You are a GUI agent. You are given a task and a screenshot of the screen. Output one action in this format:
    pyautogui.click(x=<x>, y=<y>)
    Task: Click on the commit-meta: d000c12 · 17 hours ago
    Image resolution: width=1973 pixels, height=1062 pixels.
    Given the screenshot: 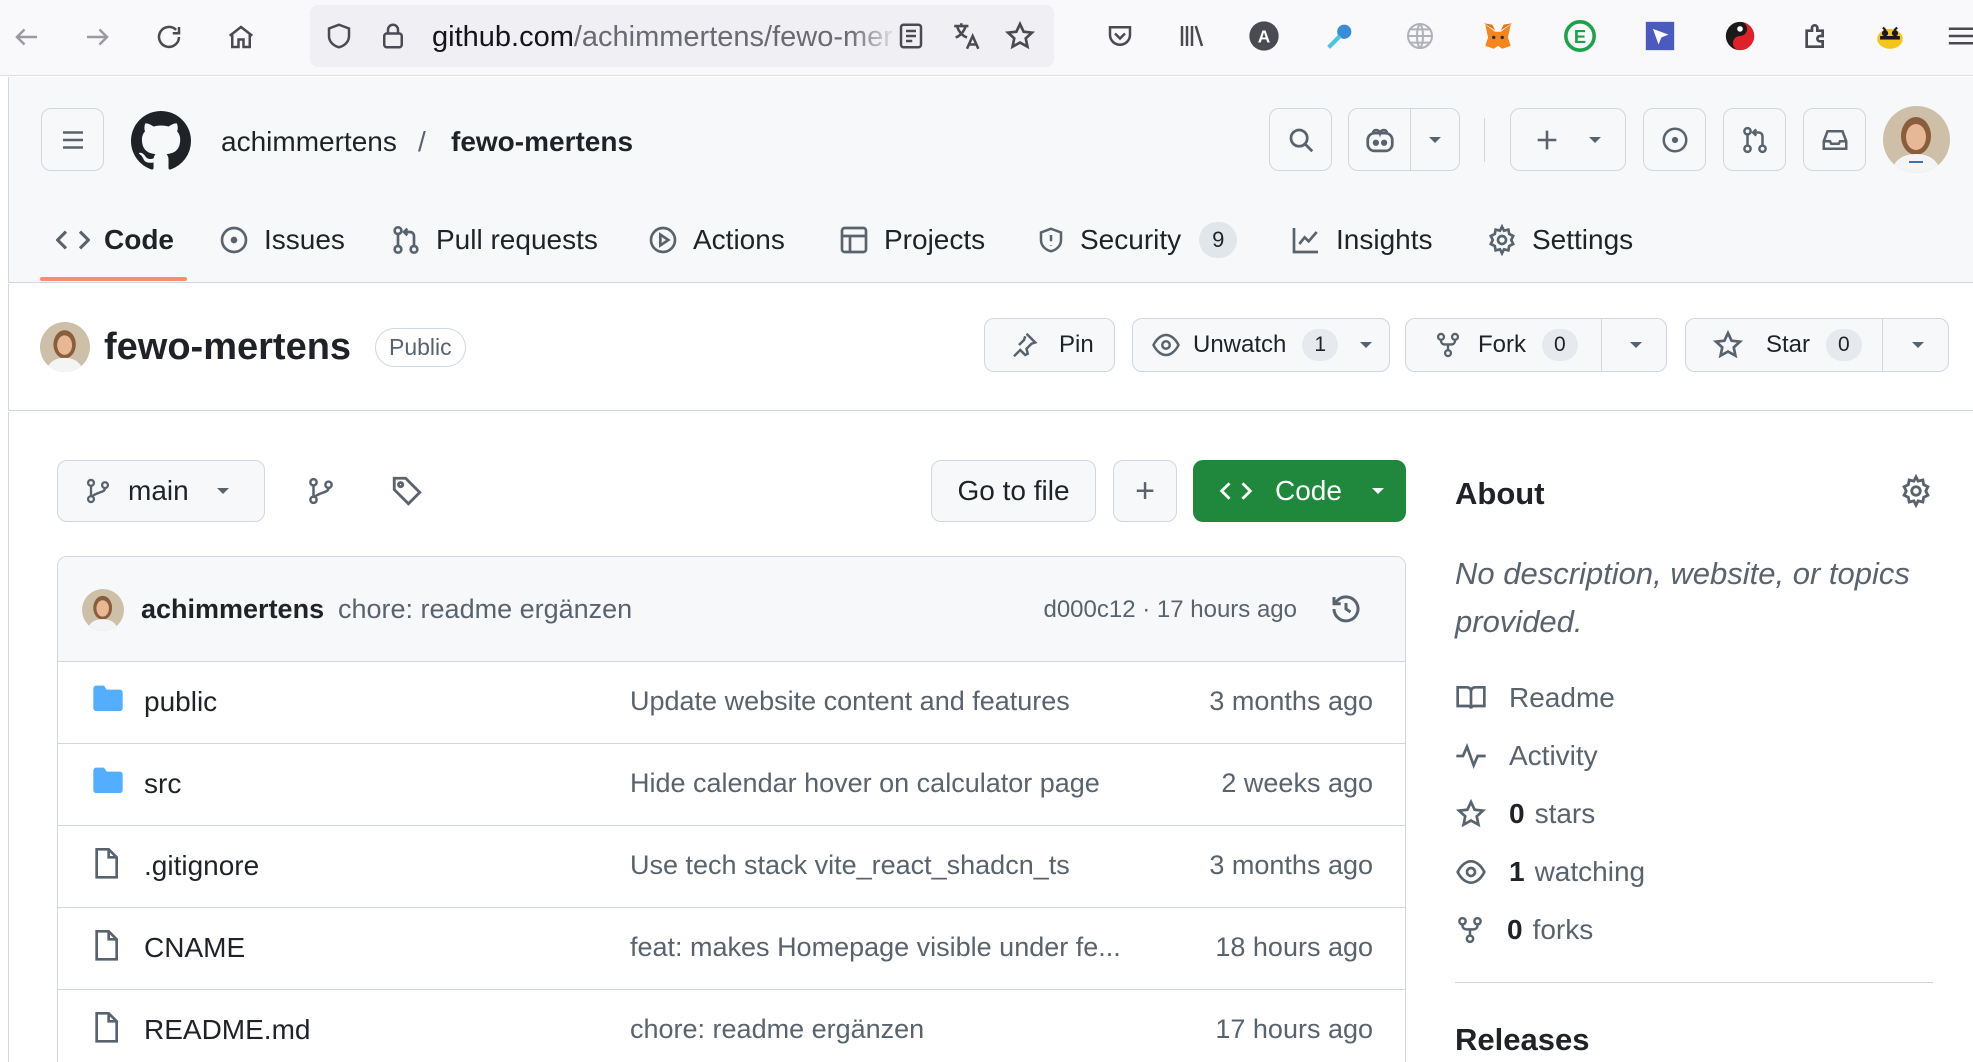 What is the action you would take?
    pyautogui.click(x=1170, y=610)
    